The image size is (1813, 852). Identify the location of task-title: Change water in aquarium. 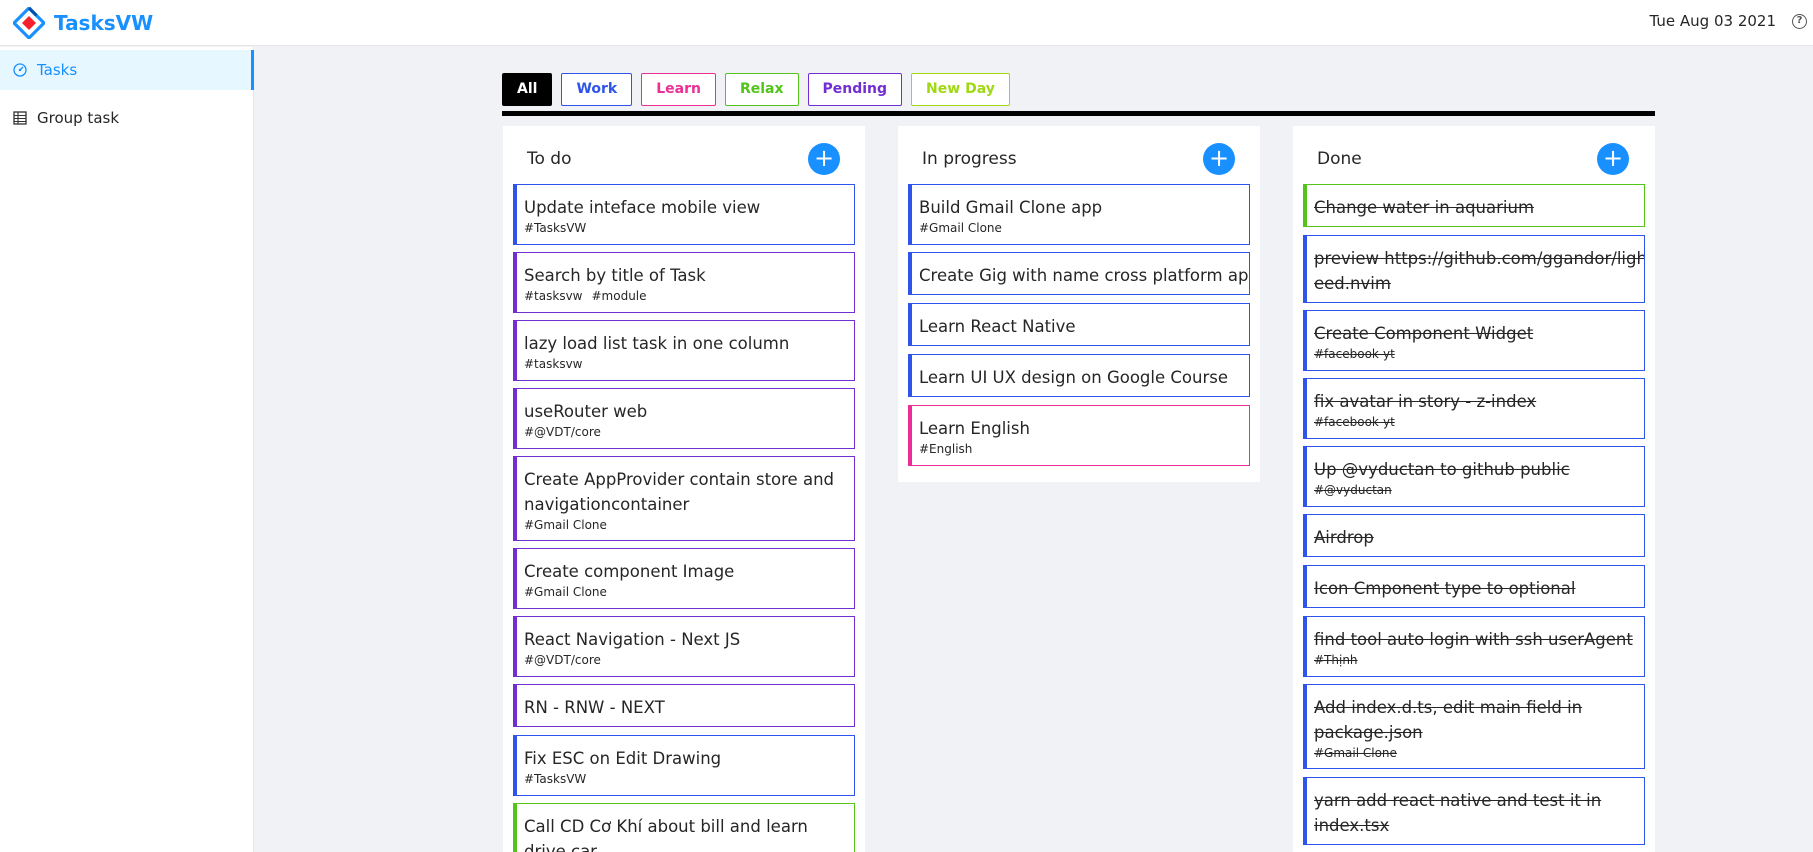
(1424, 207).